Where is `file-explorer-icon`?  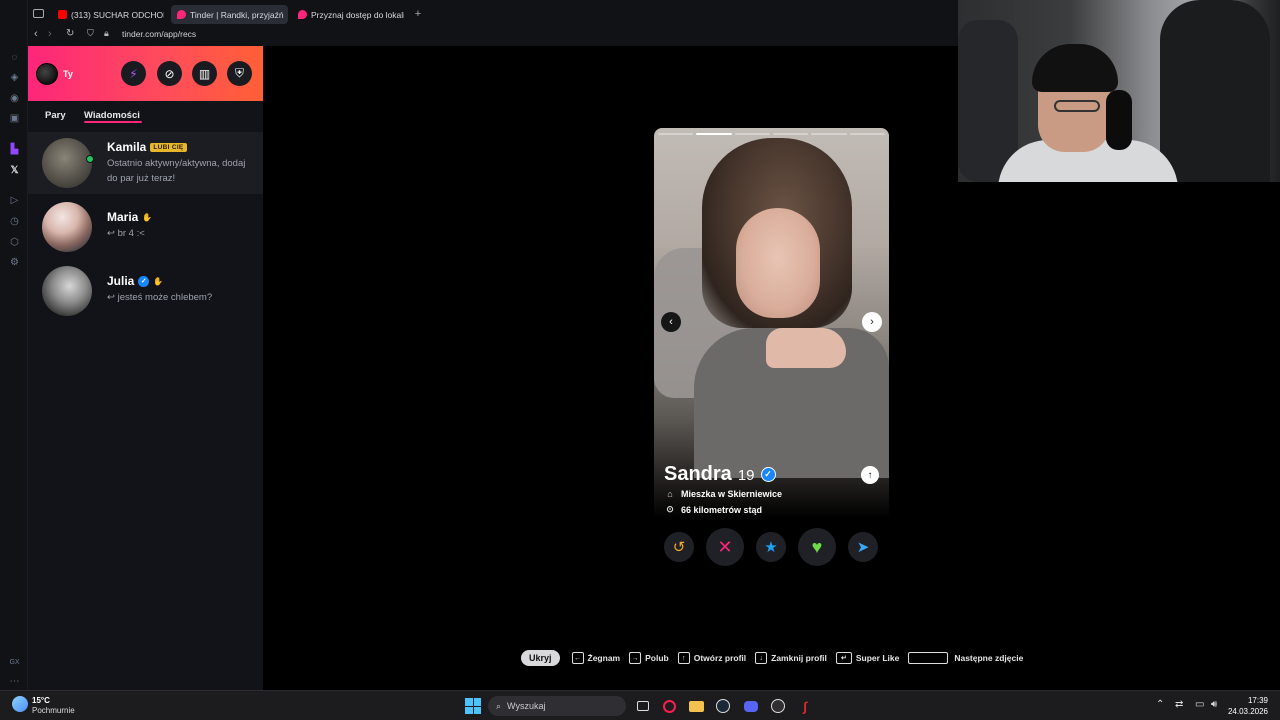
file-explorer-icon is located at coordinates (696, 706).